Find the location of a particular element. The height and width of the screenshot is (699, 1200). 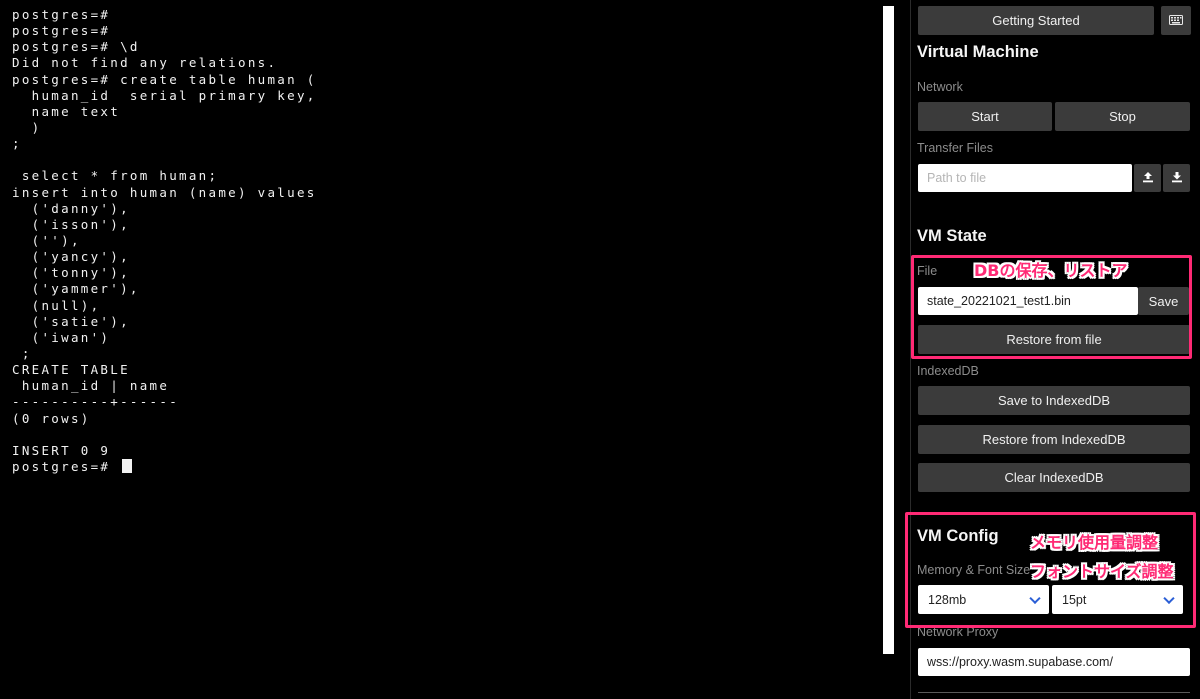

terminal-line-text: select * from human; is located at coordinates (115, 176).